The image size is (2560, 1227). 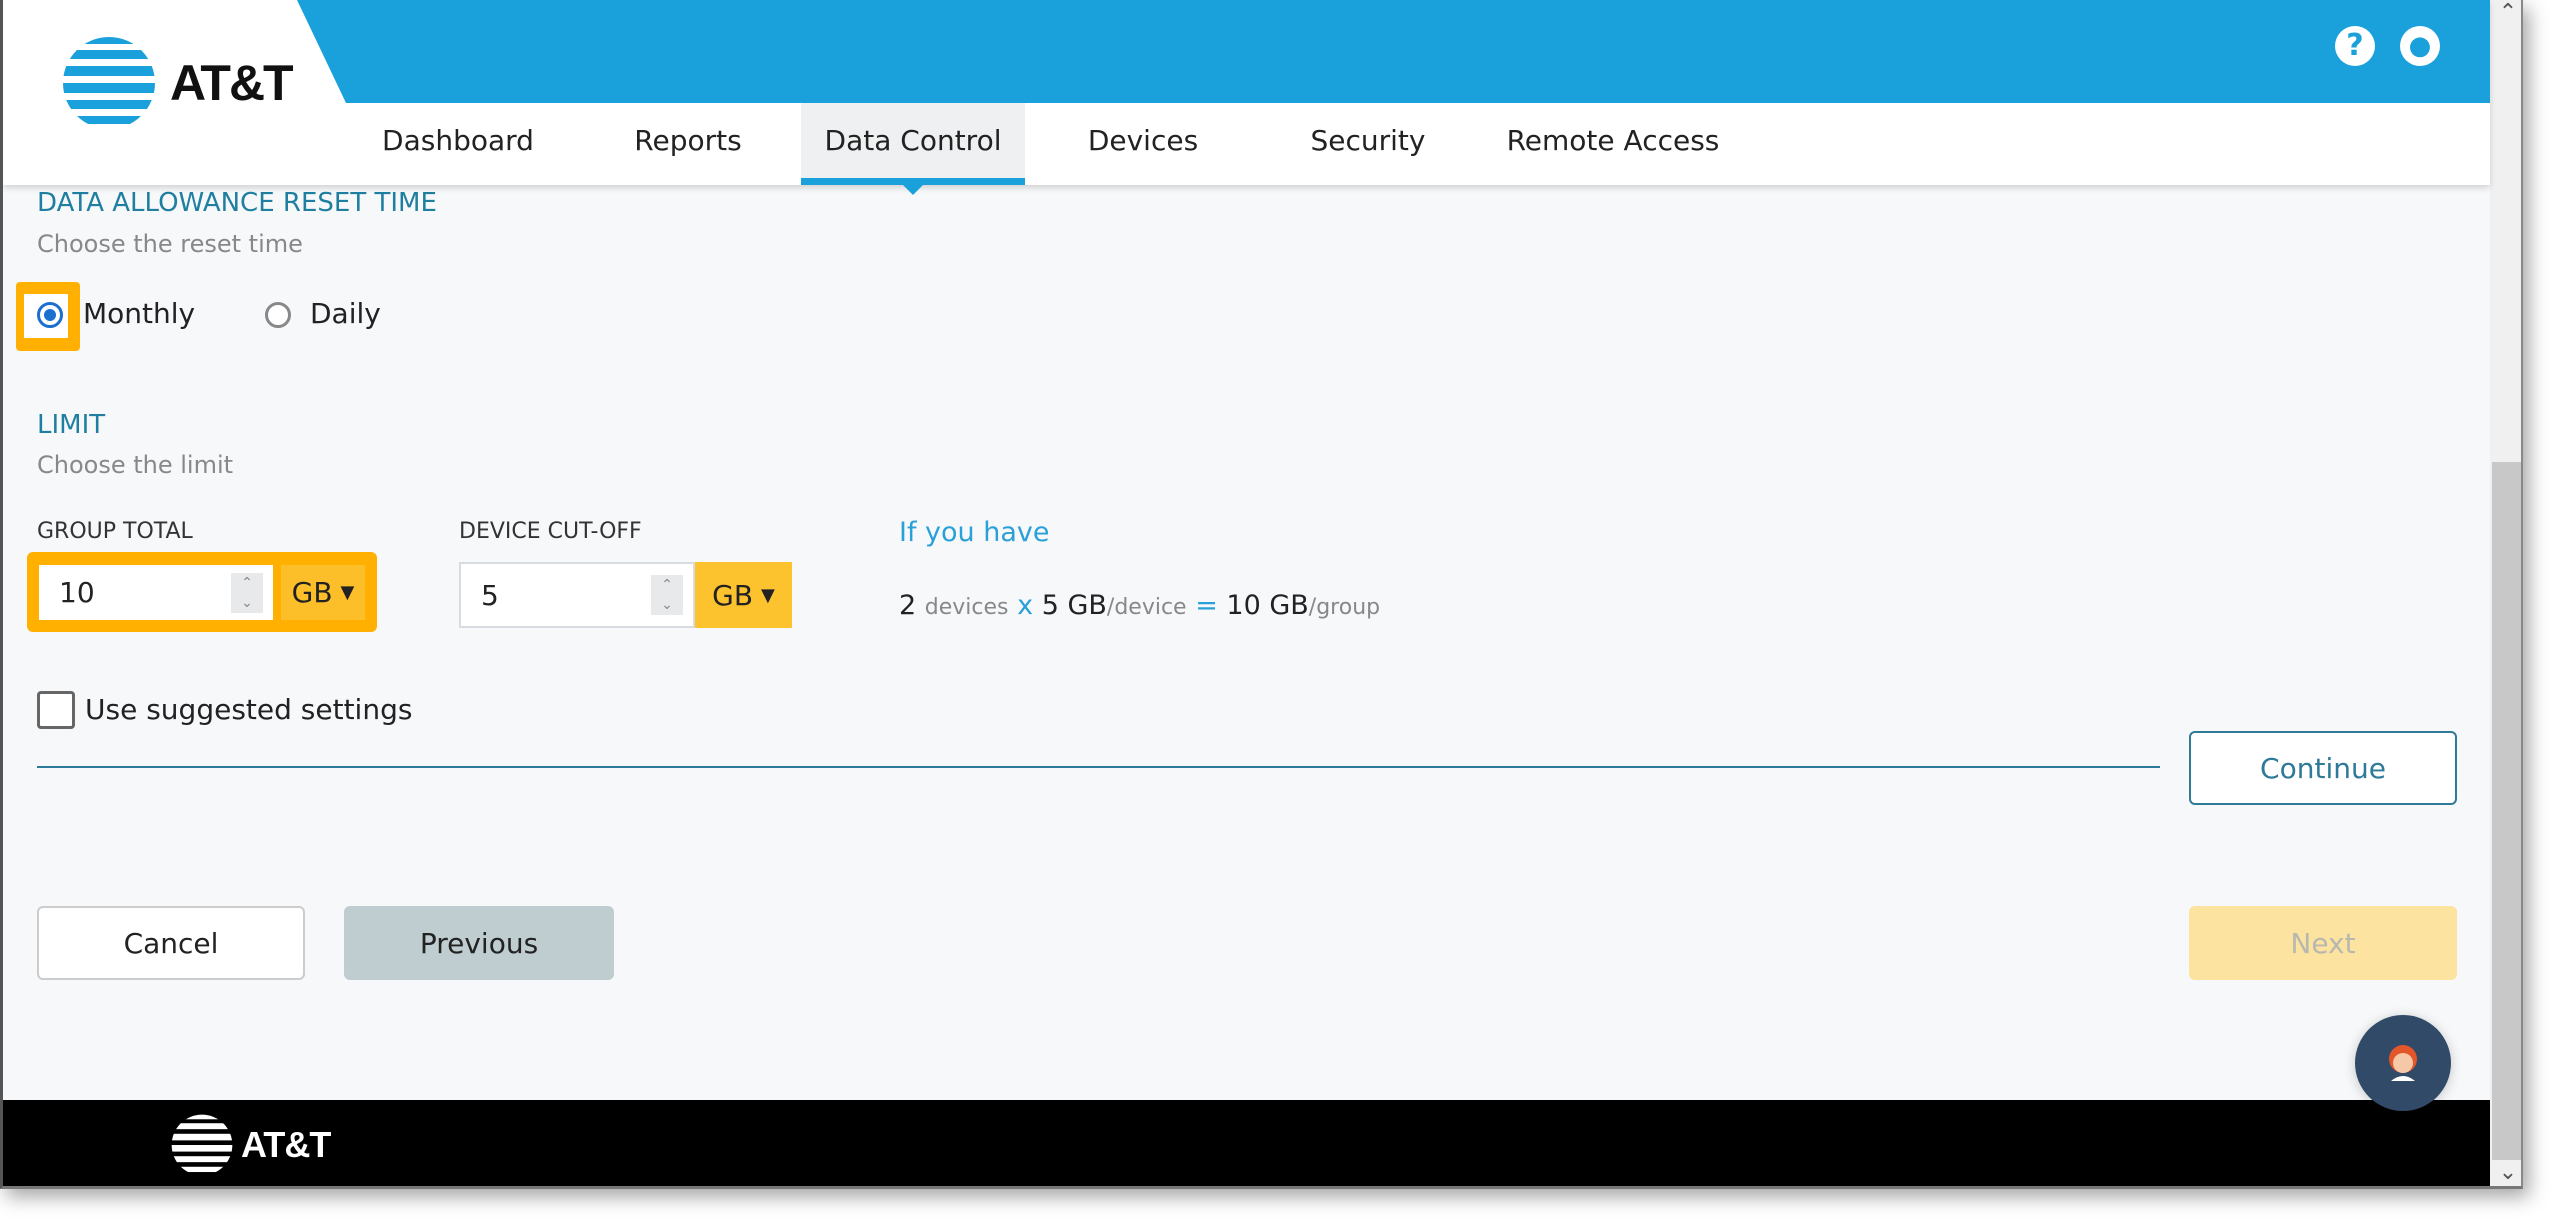 I want to click on radio-monthly-label: Monthly, so click(x=139, y=313).